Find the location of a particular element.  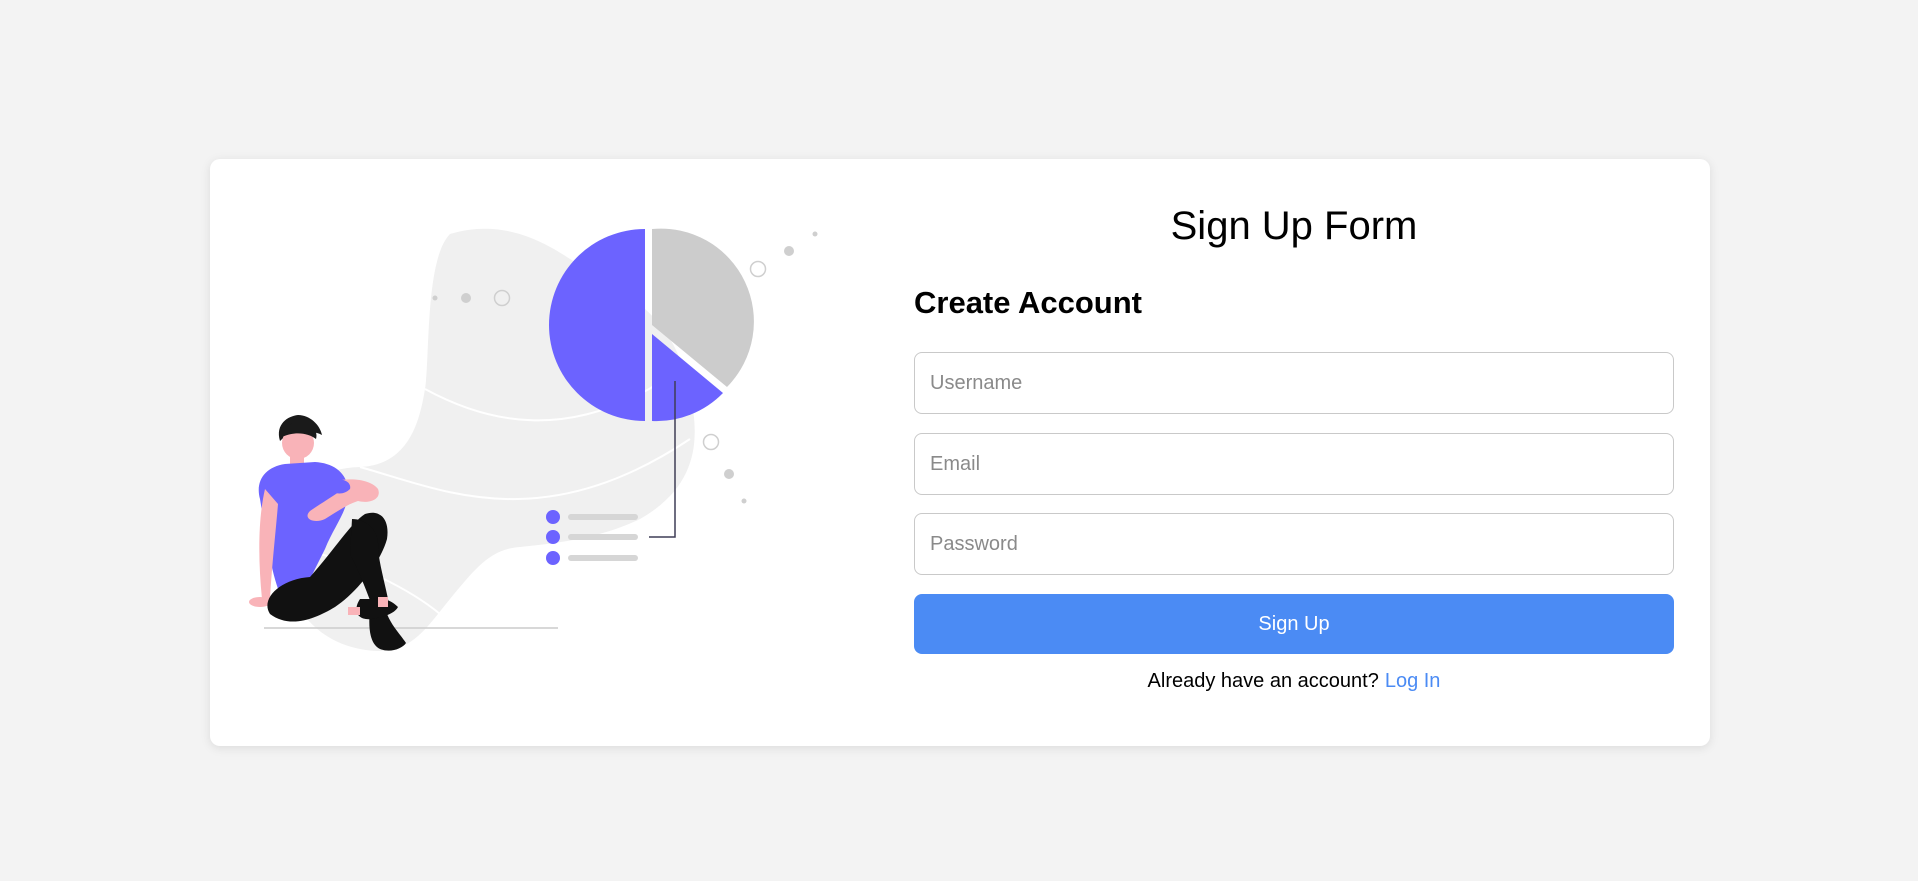

login-prompt-text: Already have an account? is located at coordinates (1263, 681).